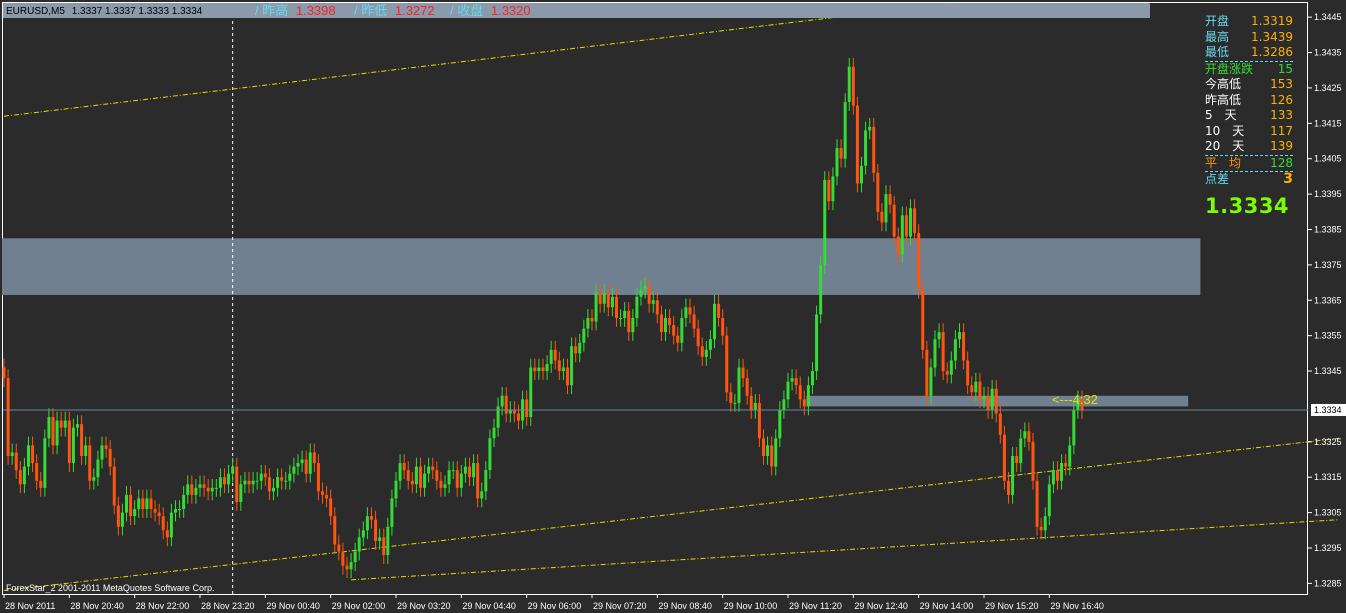 This screenshot has width=1346, height=613. What do you see at coordinates (1328, 17) in the screenshot?
I see `y-tick-label: 1.3445` at bounding box center [1328, 17].